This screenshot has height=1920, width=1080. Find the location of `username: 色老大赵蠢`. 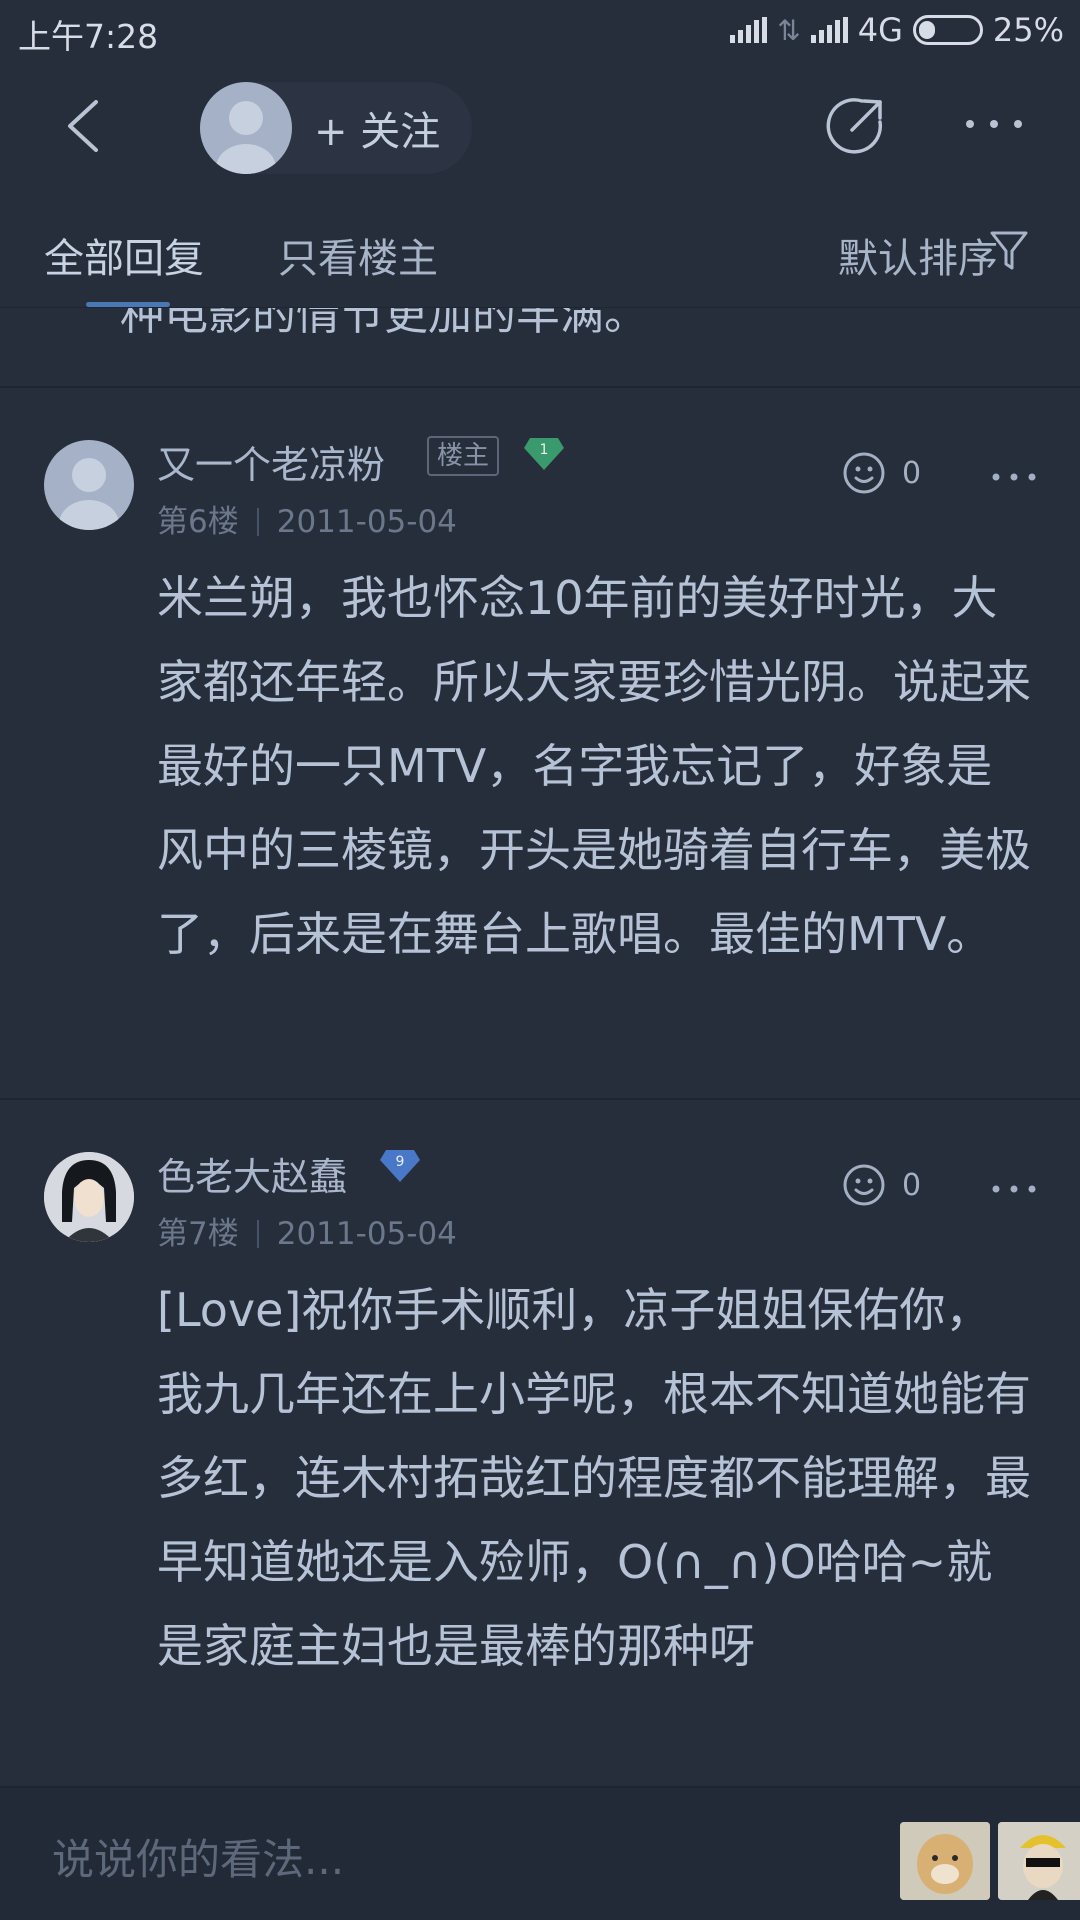

username: 色老大赵蠢 is located at coordinates (252, 1173).